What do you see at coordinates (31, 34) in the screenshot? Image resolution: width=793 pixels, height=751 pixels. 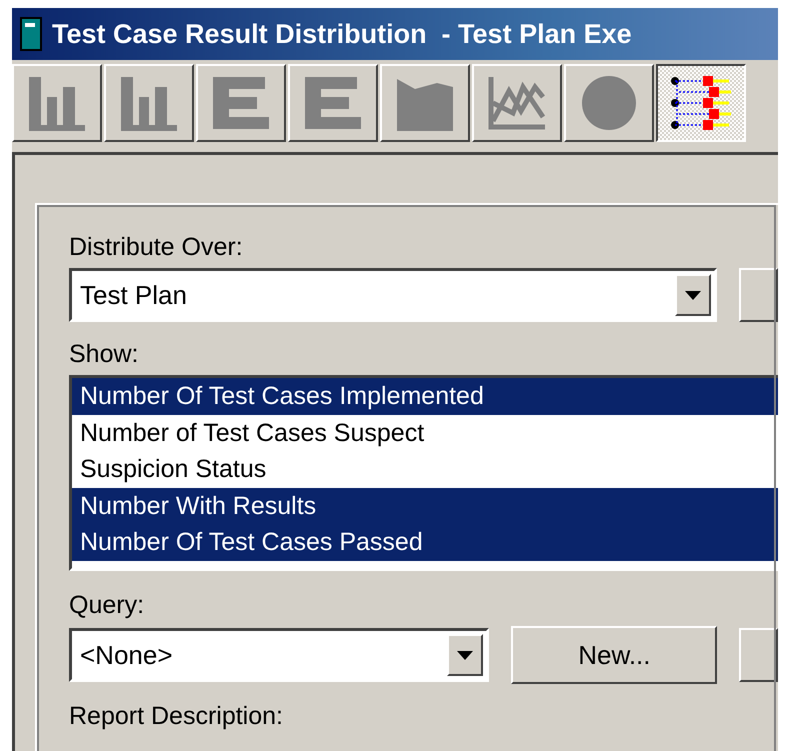 I see `notebook-icon` at bounding box center [31, 34].